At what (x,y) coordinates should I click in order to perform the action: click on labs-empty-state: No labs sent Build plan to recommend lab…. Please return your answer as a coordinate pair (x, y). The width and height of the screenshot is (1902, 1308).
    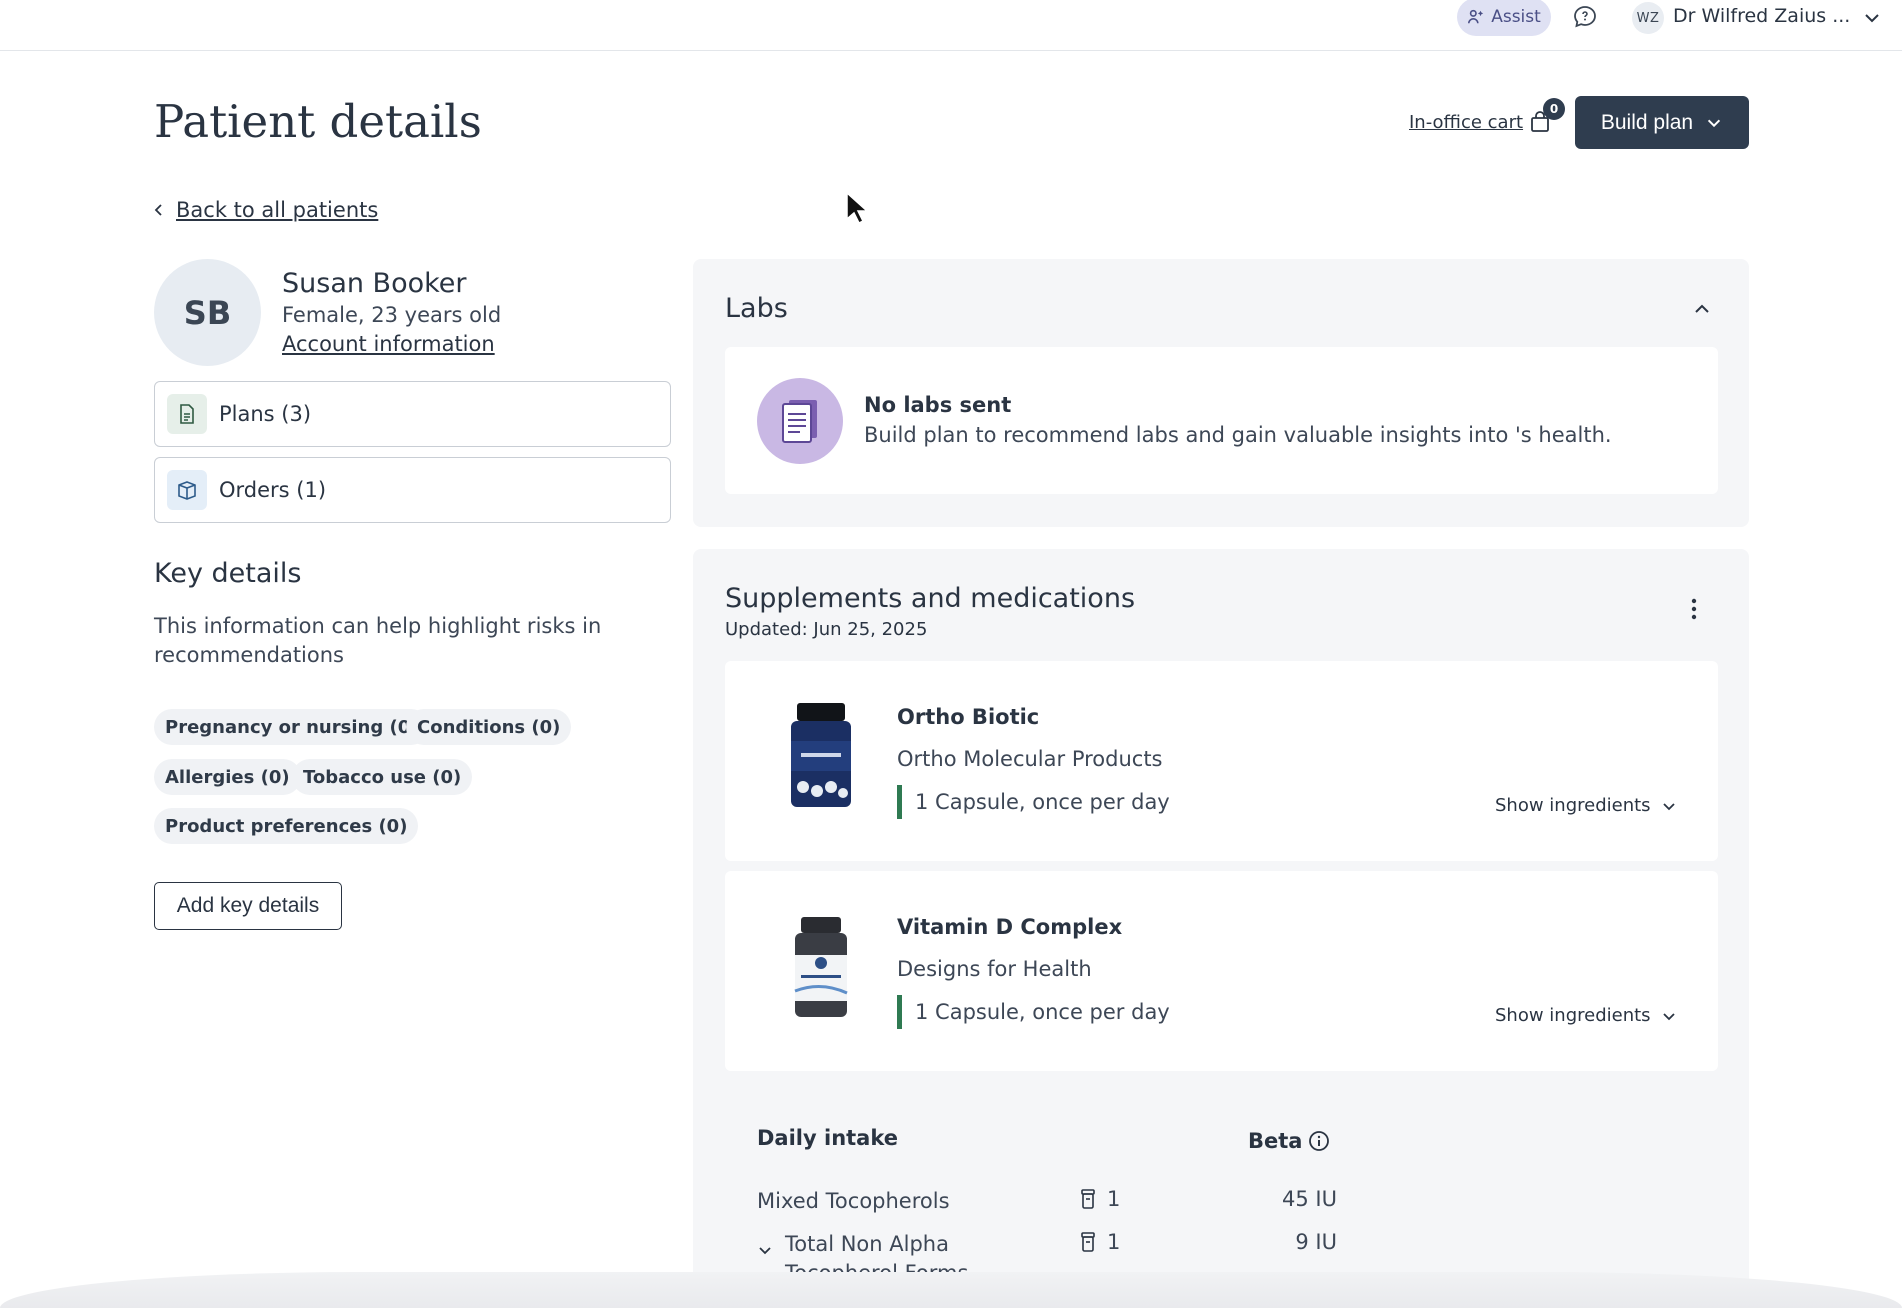
    Looking at the image, I should click on (1221, 420).